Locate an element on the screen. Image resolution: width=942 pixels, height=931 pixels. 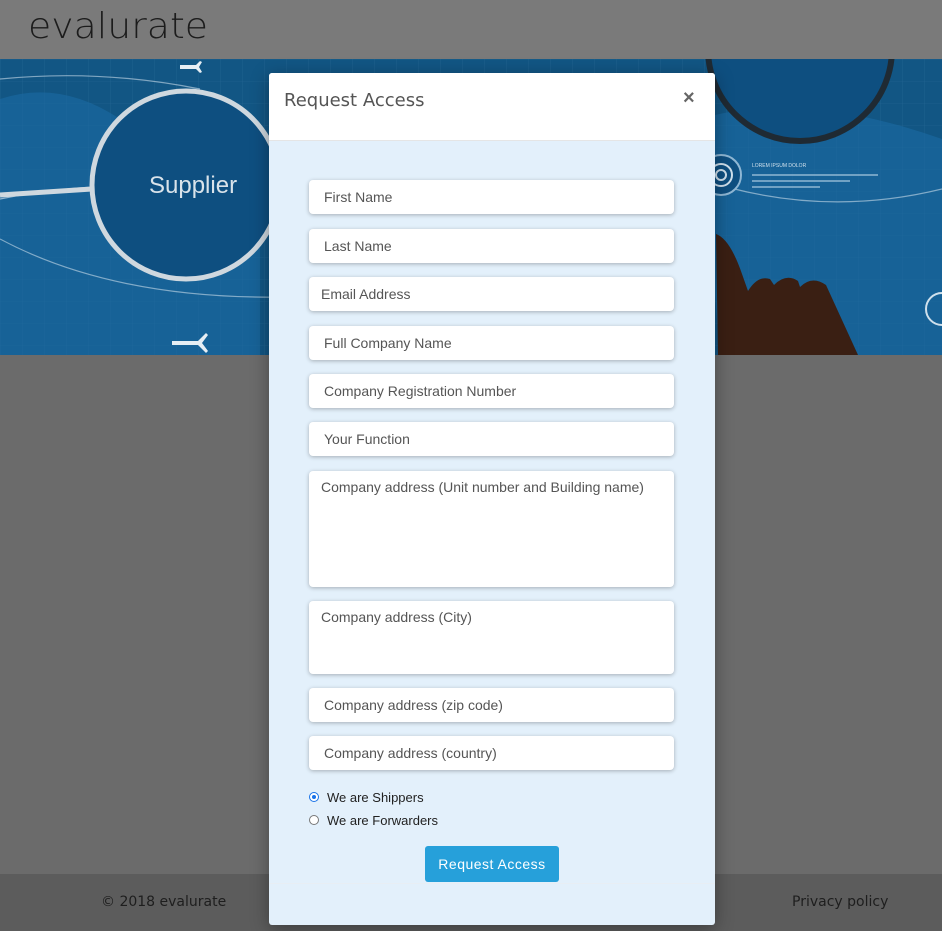
modal-header: Request Access × is located at coordinates (492, 107).